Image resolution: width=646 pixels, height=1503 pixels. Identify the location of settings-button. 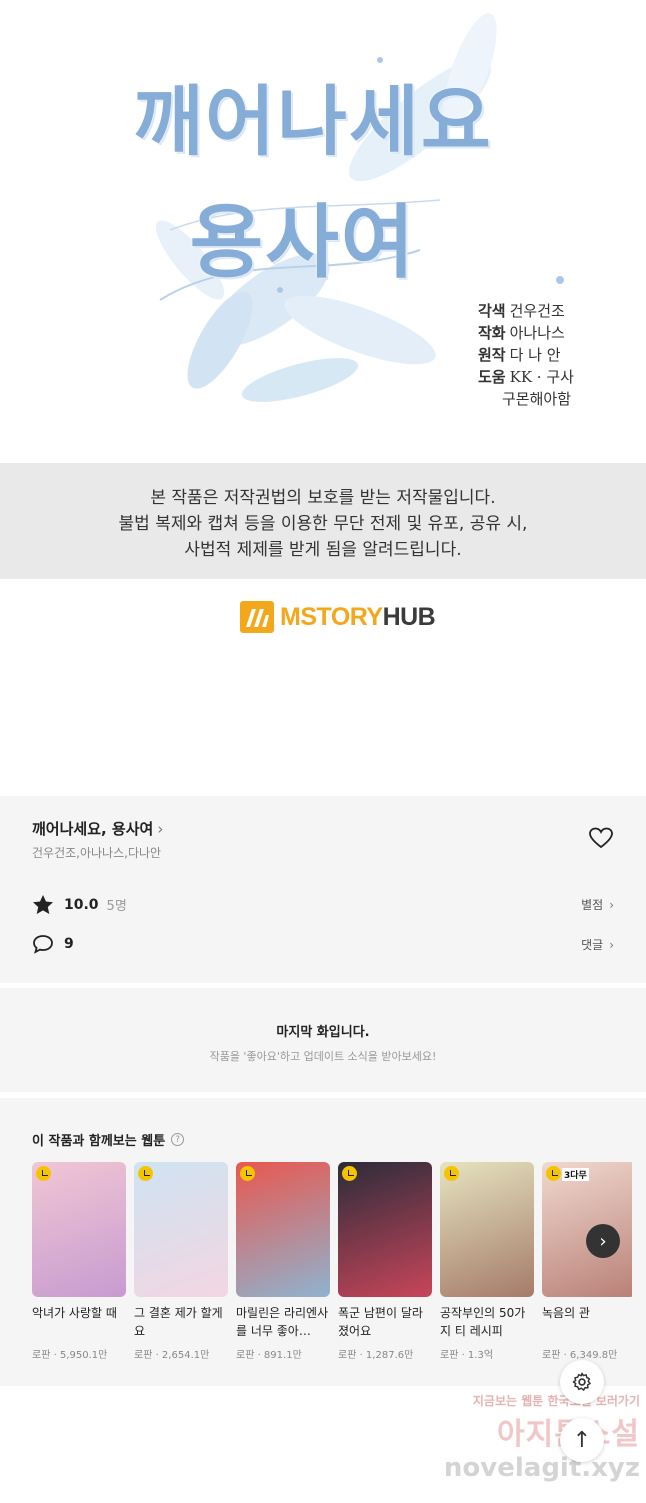
(582, 1382).